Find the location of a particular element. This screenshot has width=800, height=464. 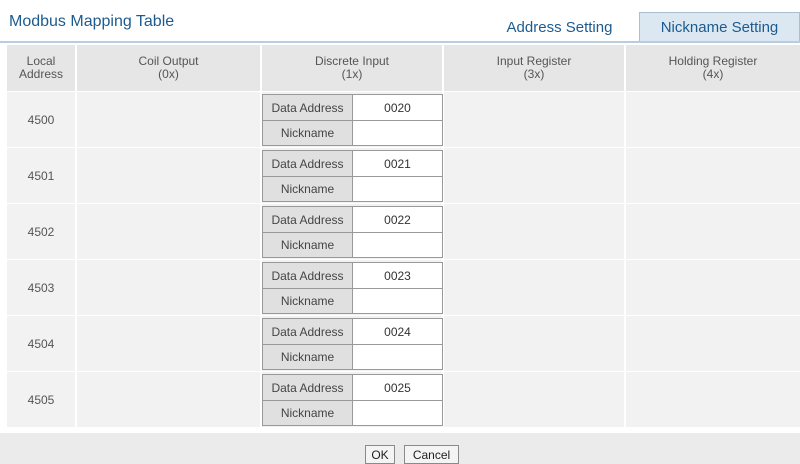

discrete-input-cell: Data Address 0025 Nickname is located at coordinates (353, 399).